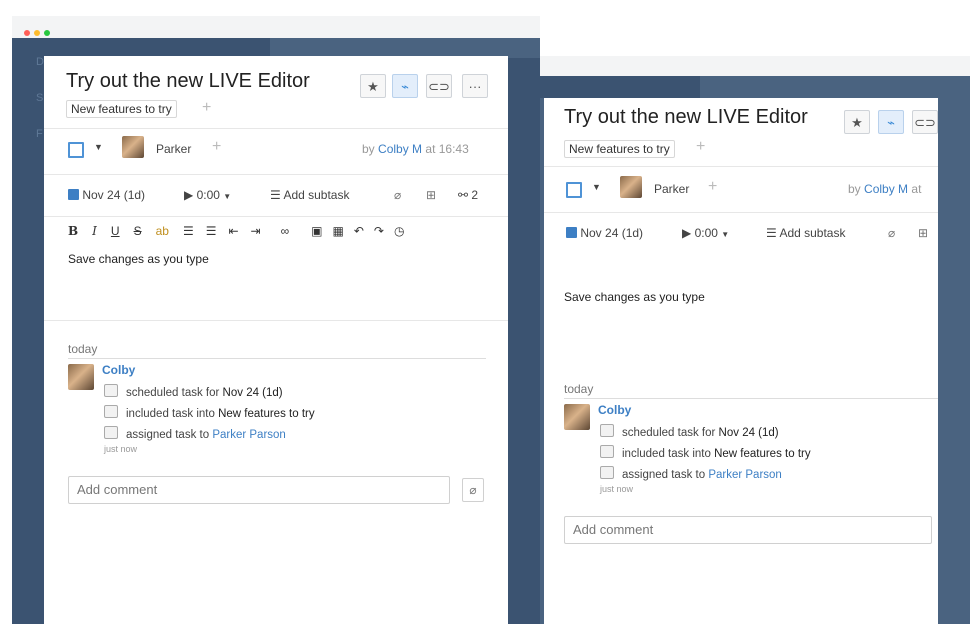 This screenshot has width=978, height=624. I want to click on link-icon: ∞, so click(285, 231).